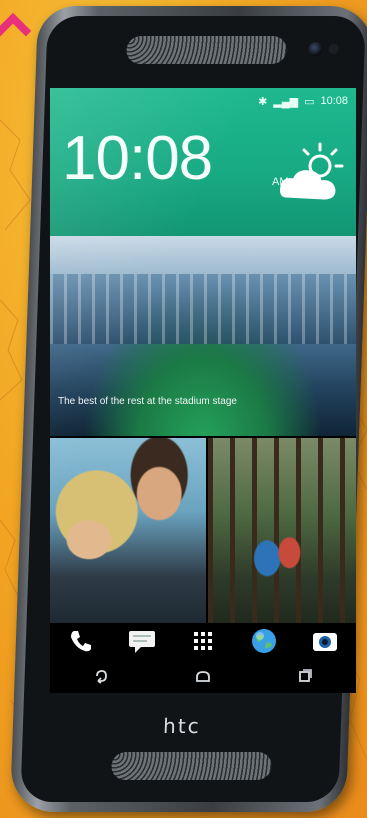  I want to click on phone-icon, so click(80, 641).